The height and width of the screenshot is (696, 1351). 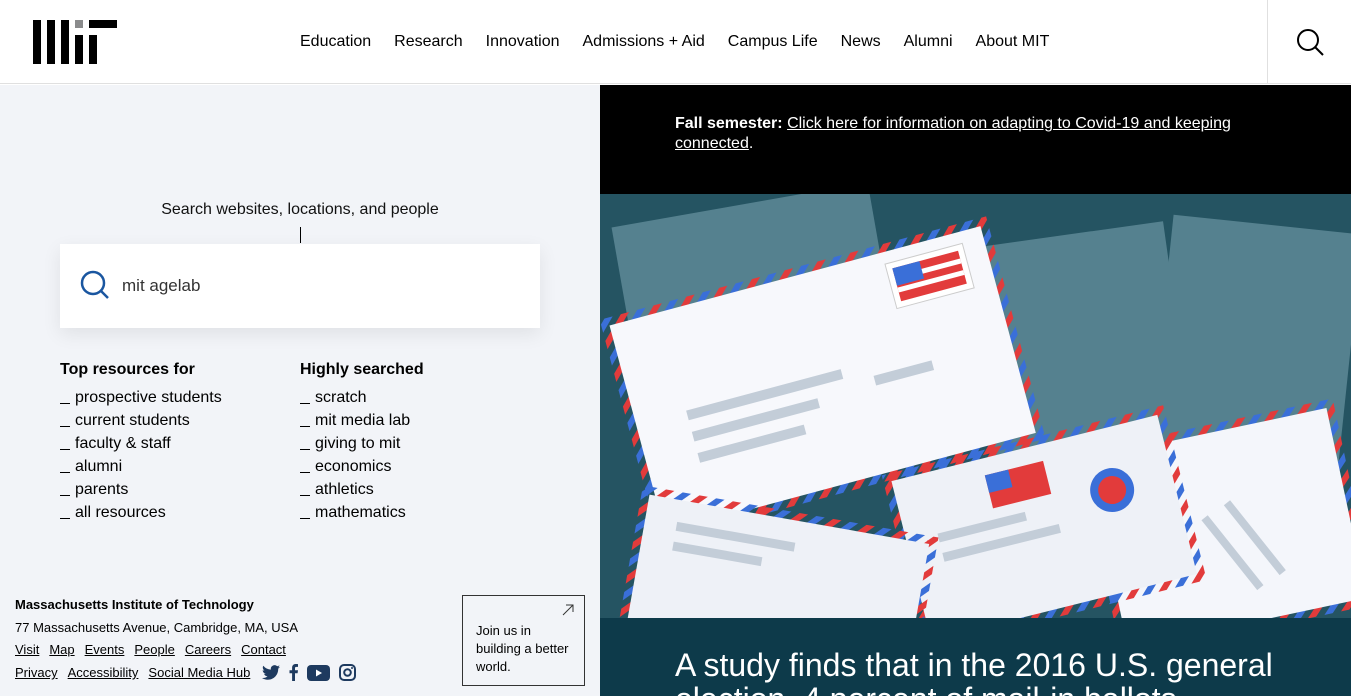 I want to click on youtube-icon, so click(x=319, y=672).